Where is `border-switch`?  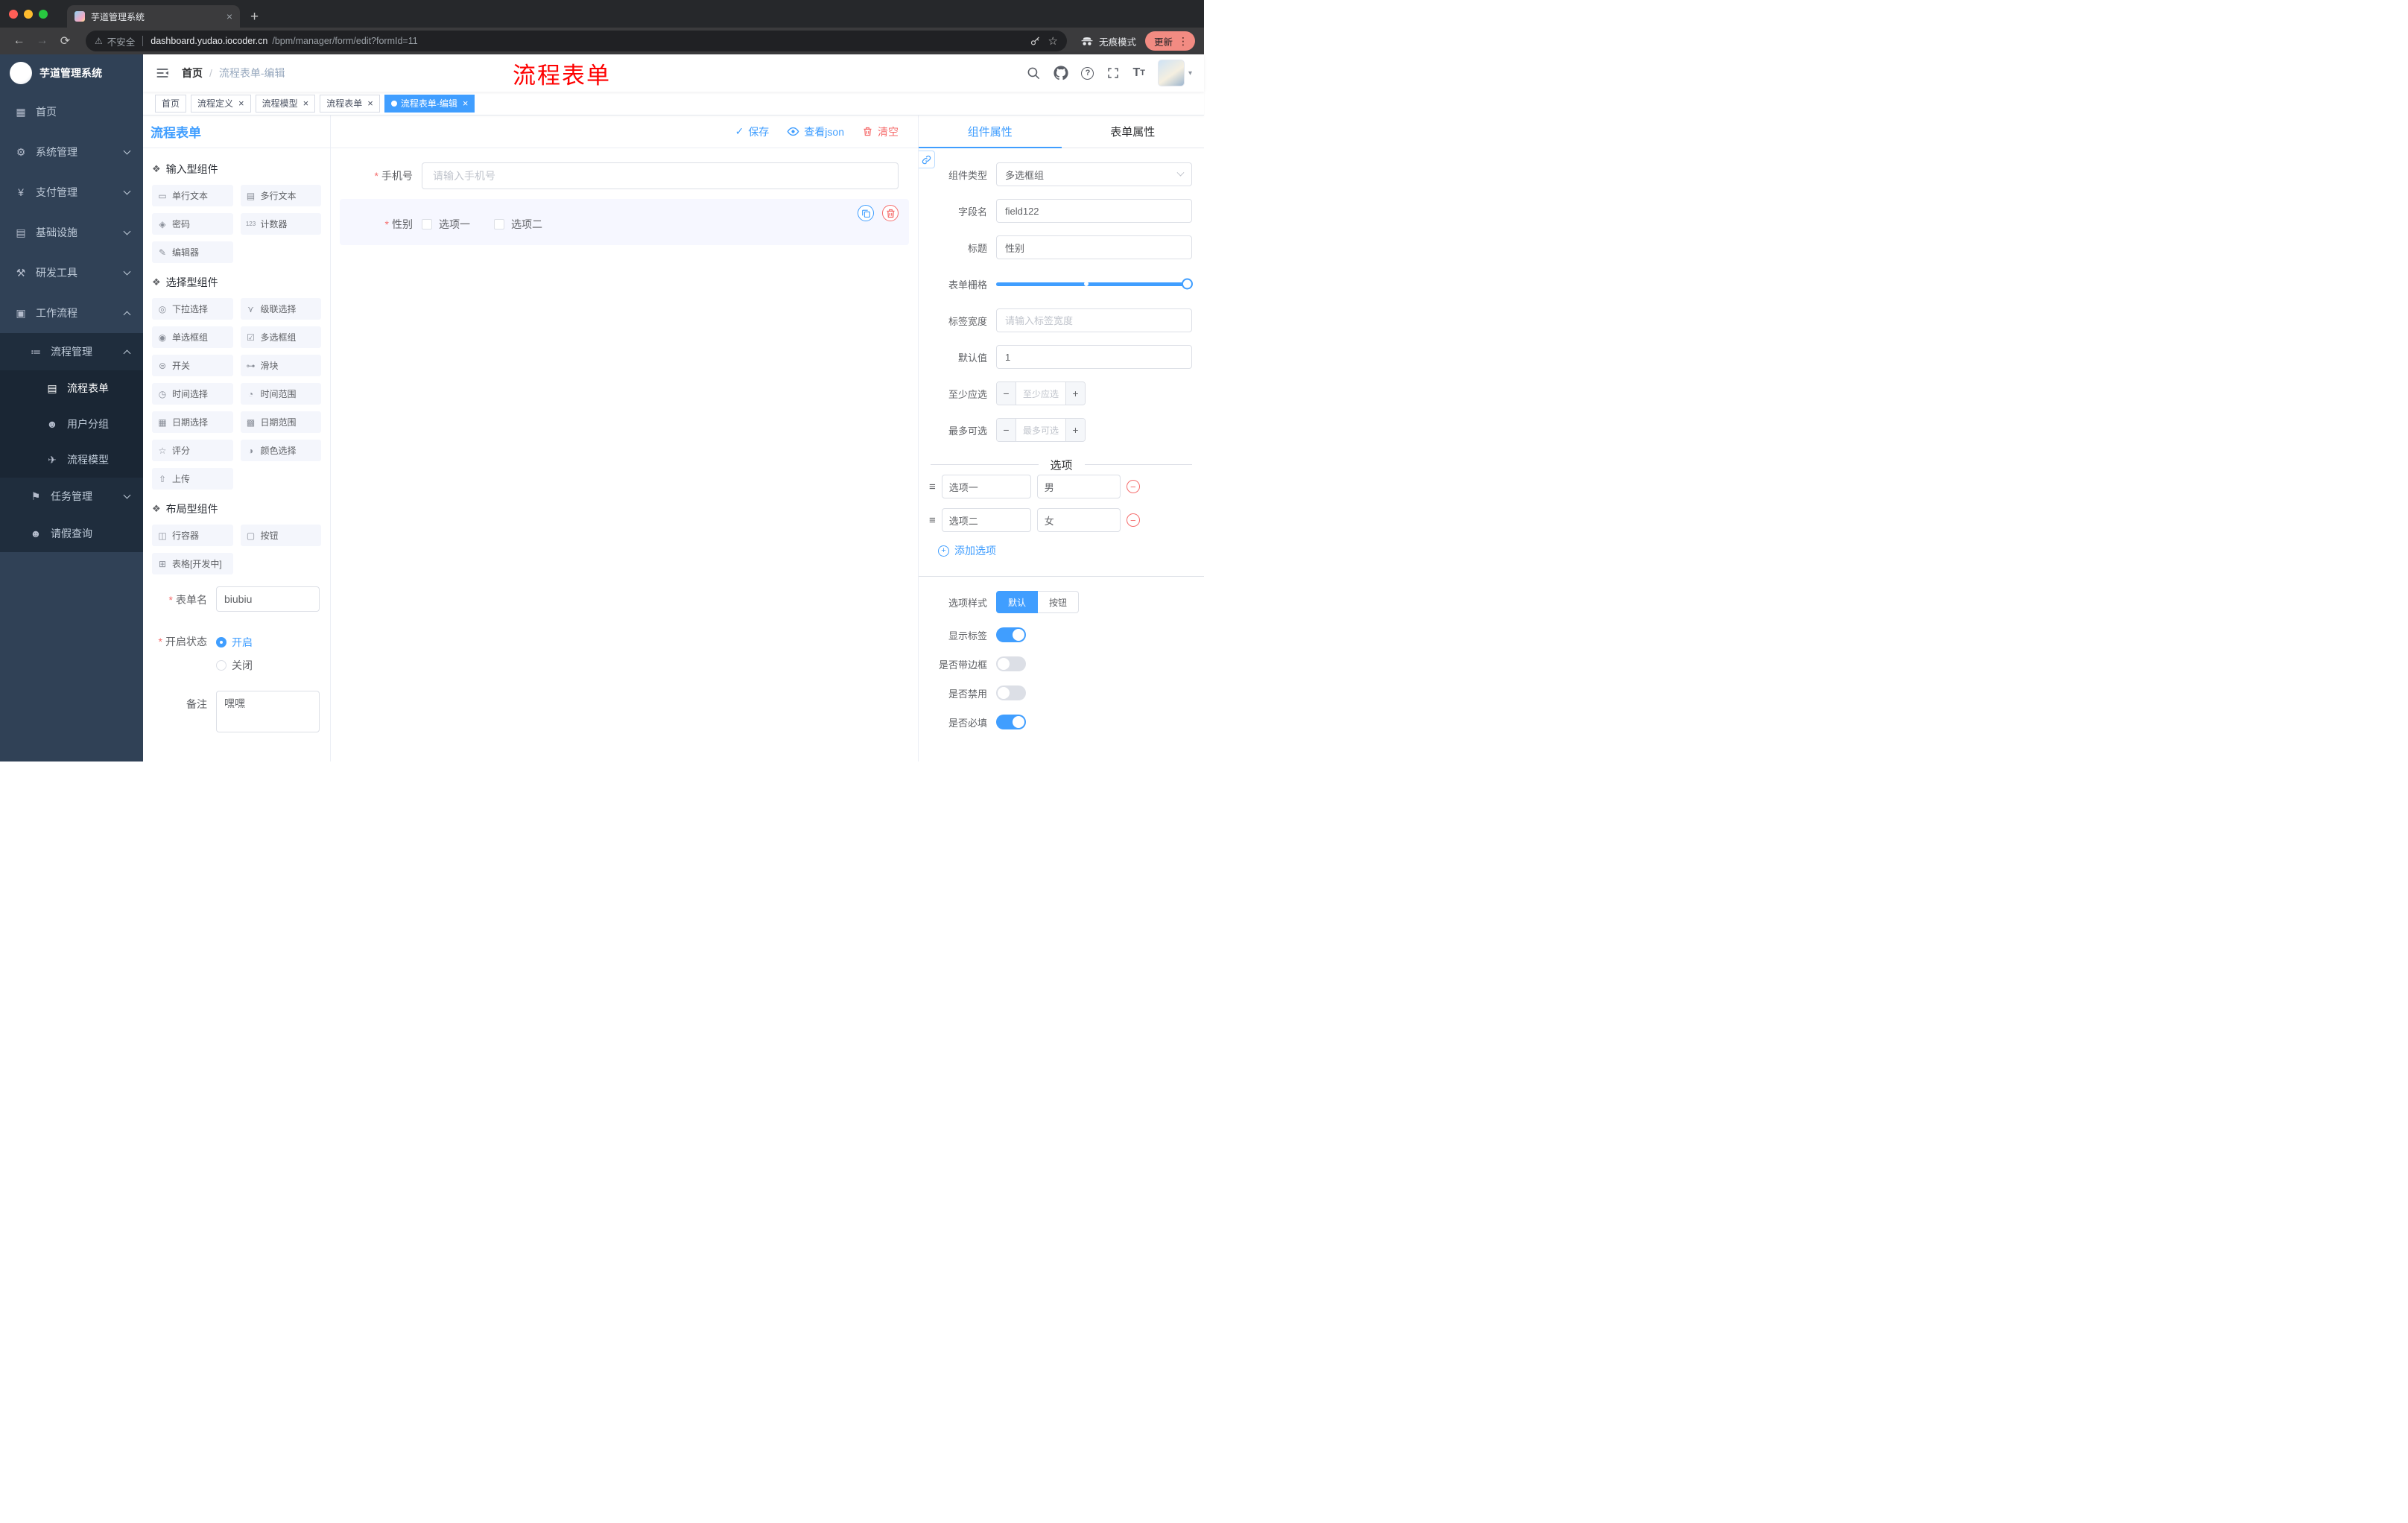
border-switch is located at coordinates (1011, 664).